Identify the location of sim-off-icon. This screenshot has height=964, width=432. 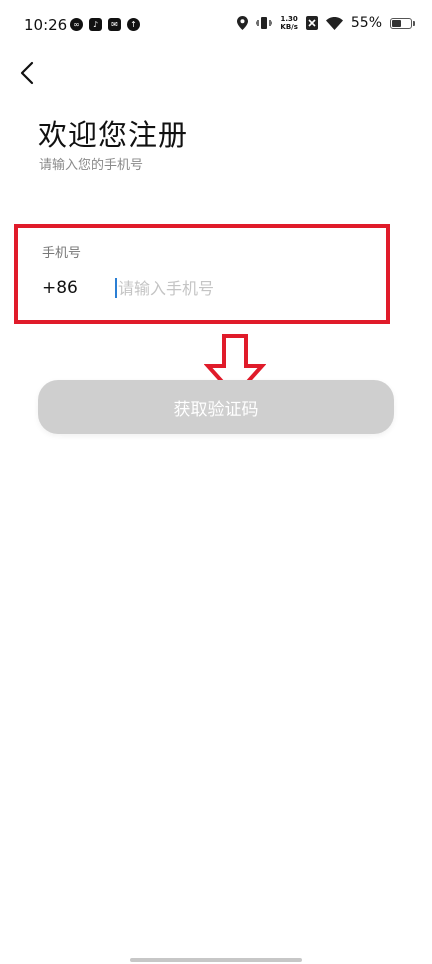
(311, 23).